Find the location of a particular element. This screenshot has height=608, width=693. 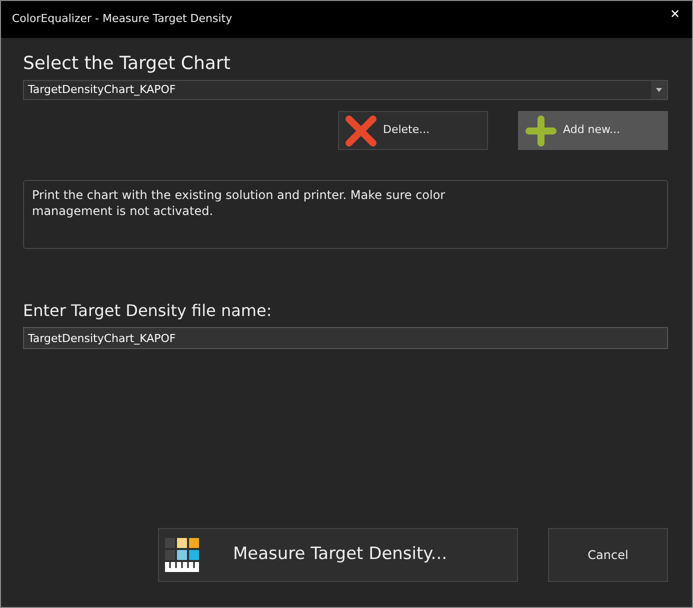

cancel-button: Cancel is located at coordinates (608, 555).